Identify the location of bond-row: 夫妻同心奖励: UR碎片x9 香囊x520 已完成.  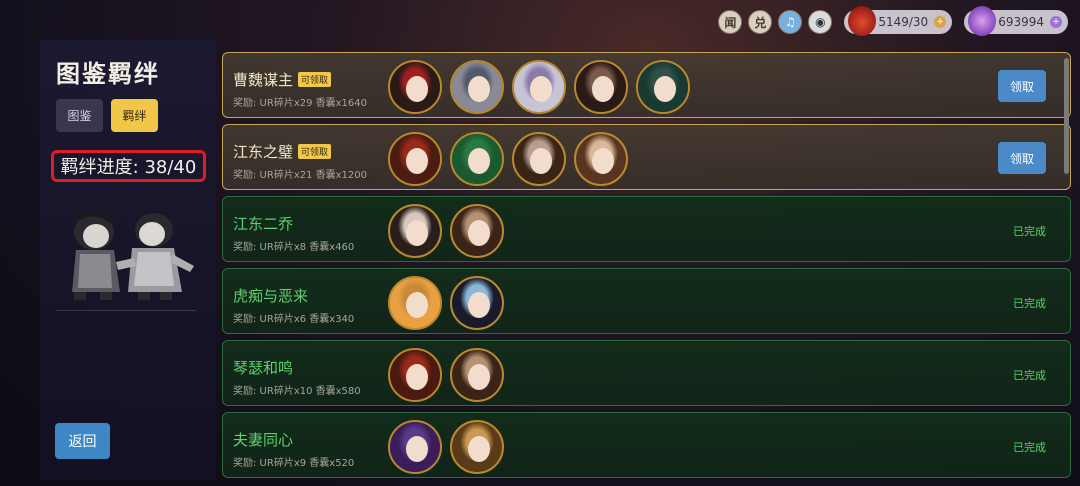
(646, 445).